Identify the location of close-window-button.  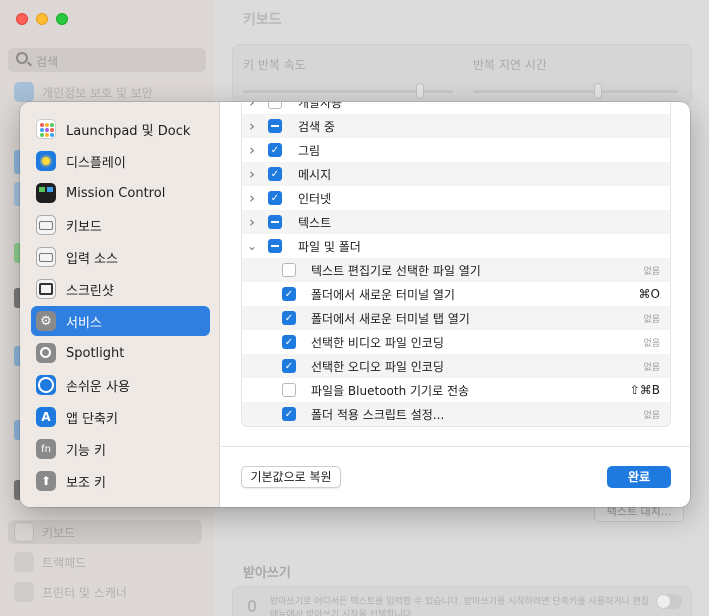
(22, 19).